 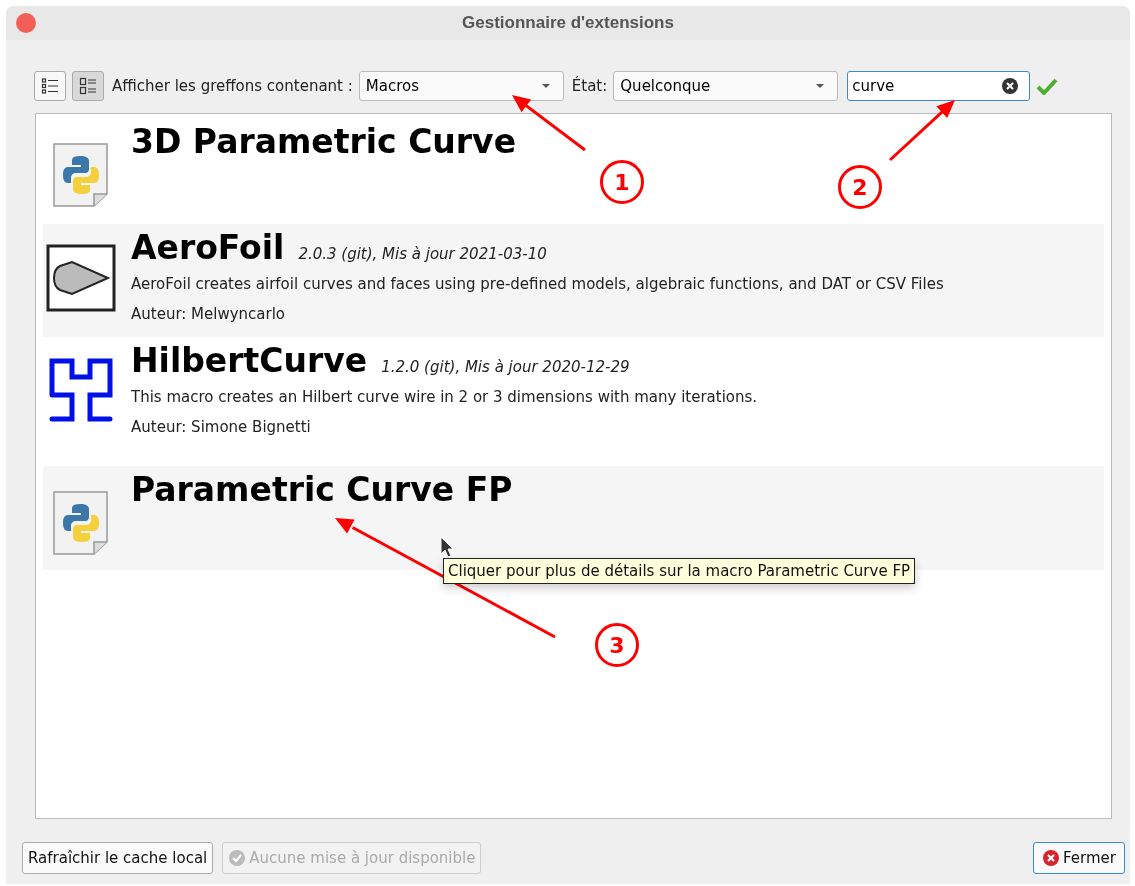 What do you see at coordinates (81, 278) in the screenshot?
I see `airfoil-icon` at bounding box center [81, 278].